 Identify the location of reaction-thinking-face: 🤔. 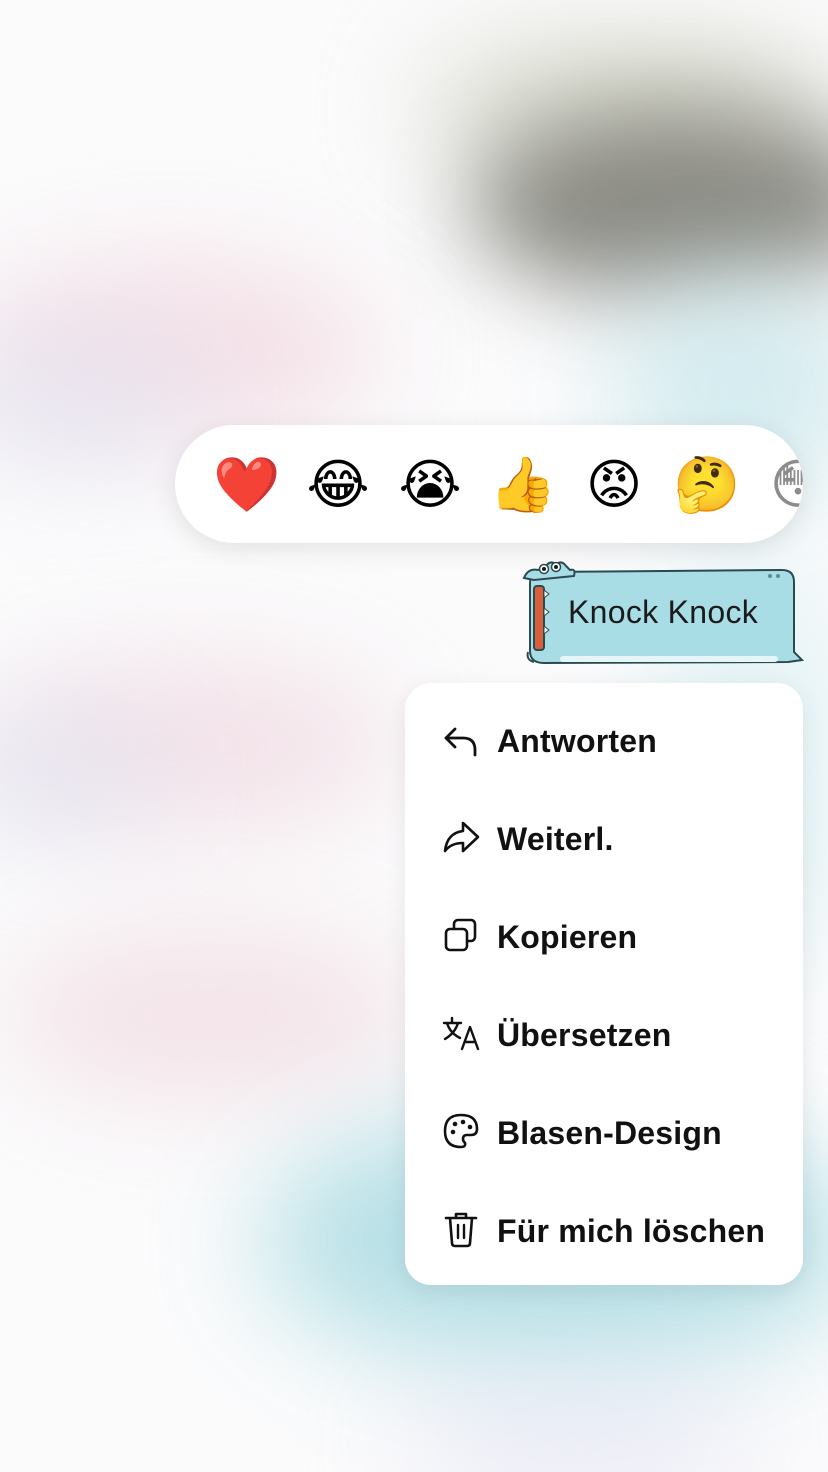
(706, 485).